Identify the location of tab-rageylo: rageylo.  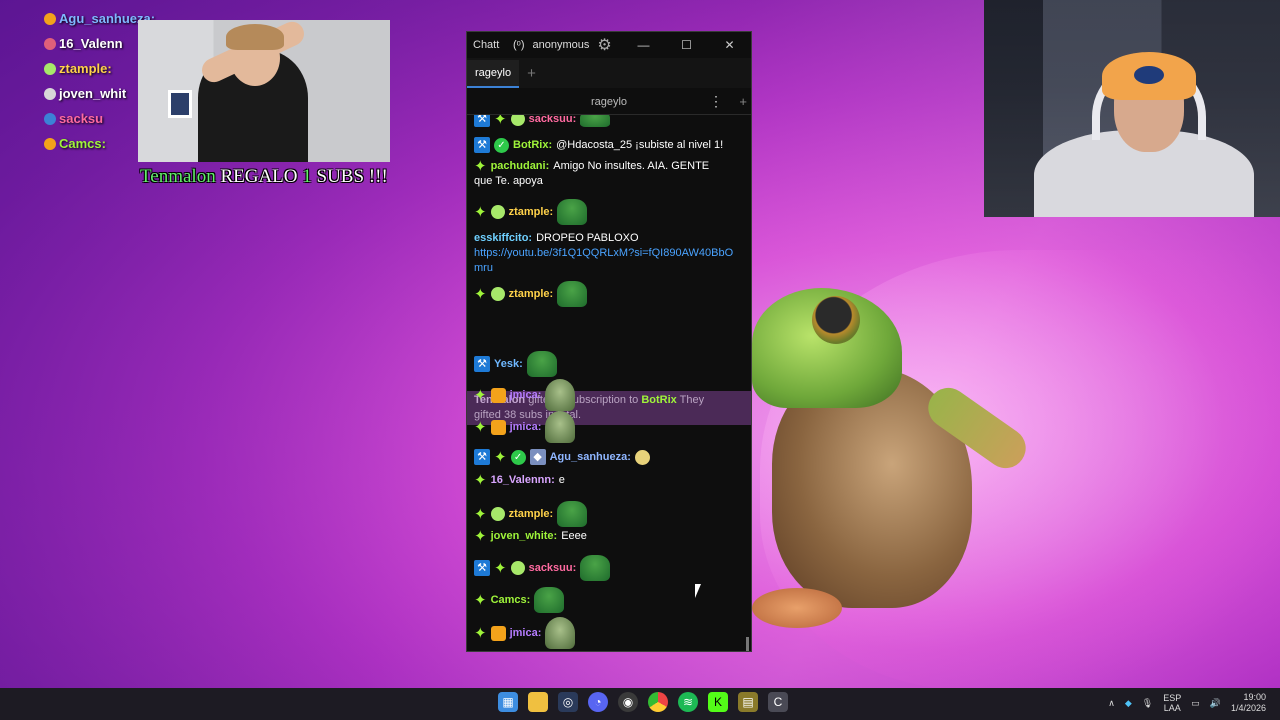
(493, 74).